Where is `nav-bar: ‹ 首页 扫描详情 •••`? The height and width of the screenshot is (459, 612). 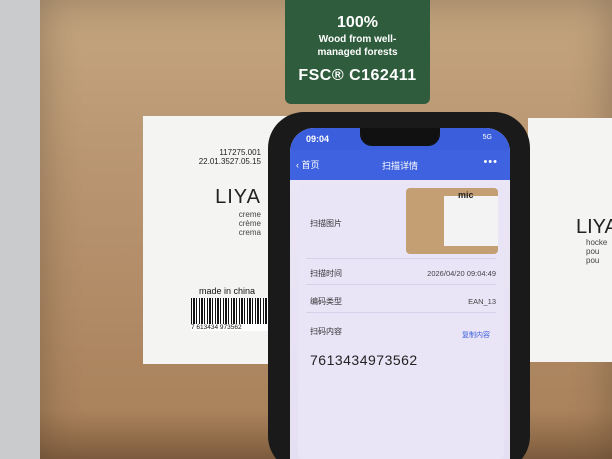
nav-bar: ‹ 首页 扫描详情 ••• is located at coordinates (400, 165).